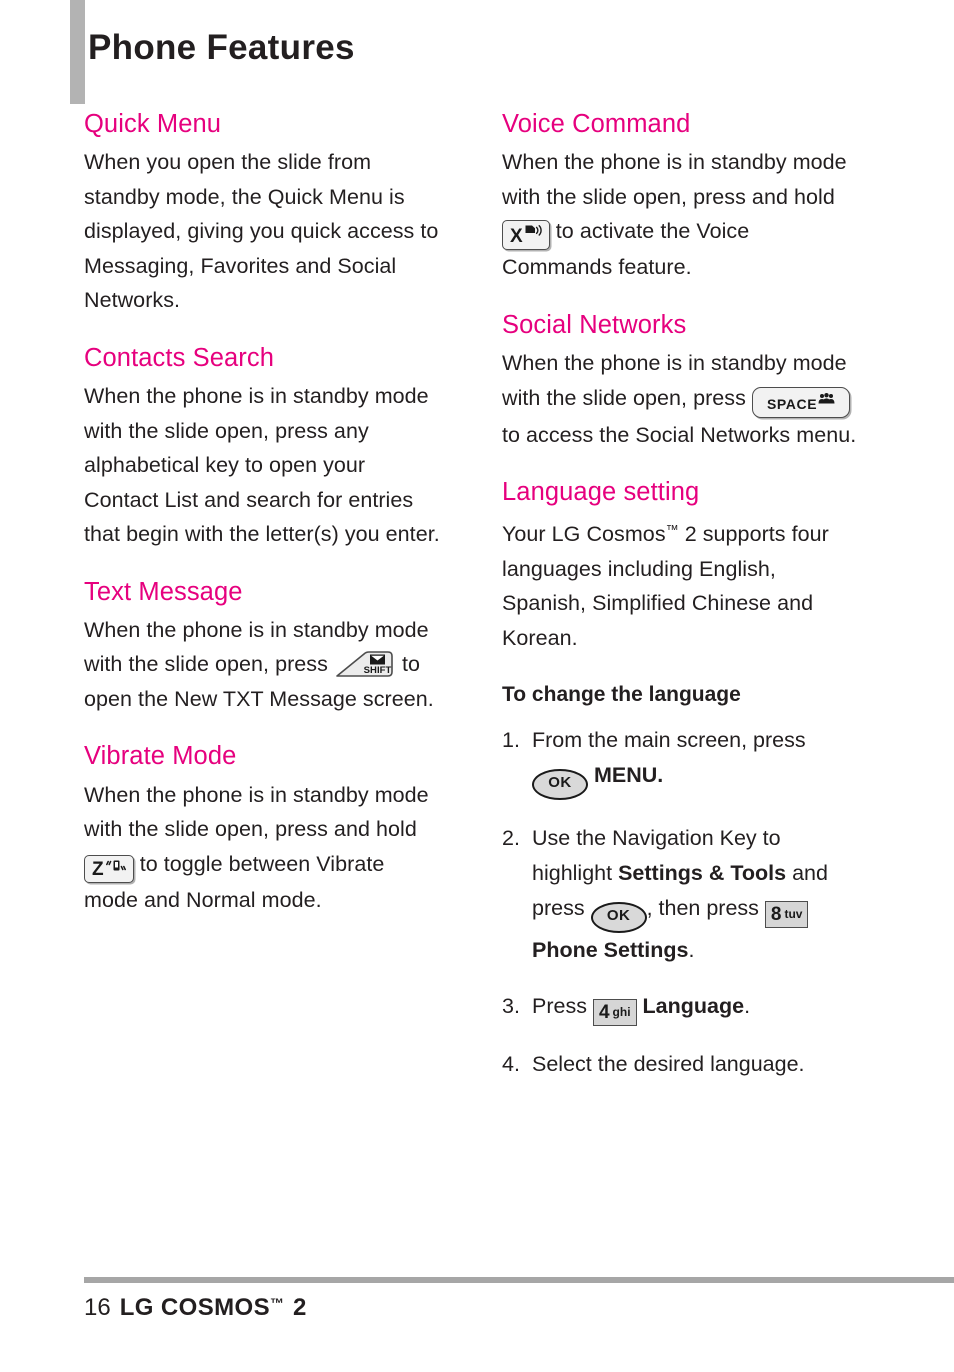 This screenshot has height=1372, width=954. Describe the element at coordinates (628, 774) in the screenshot. I see `step-1-menu-label: MENU.` at that location.